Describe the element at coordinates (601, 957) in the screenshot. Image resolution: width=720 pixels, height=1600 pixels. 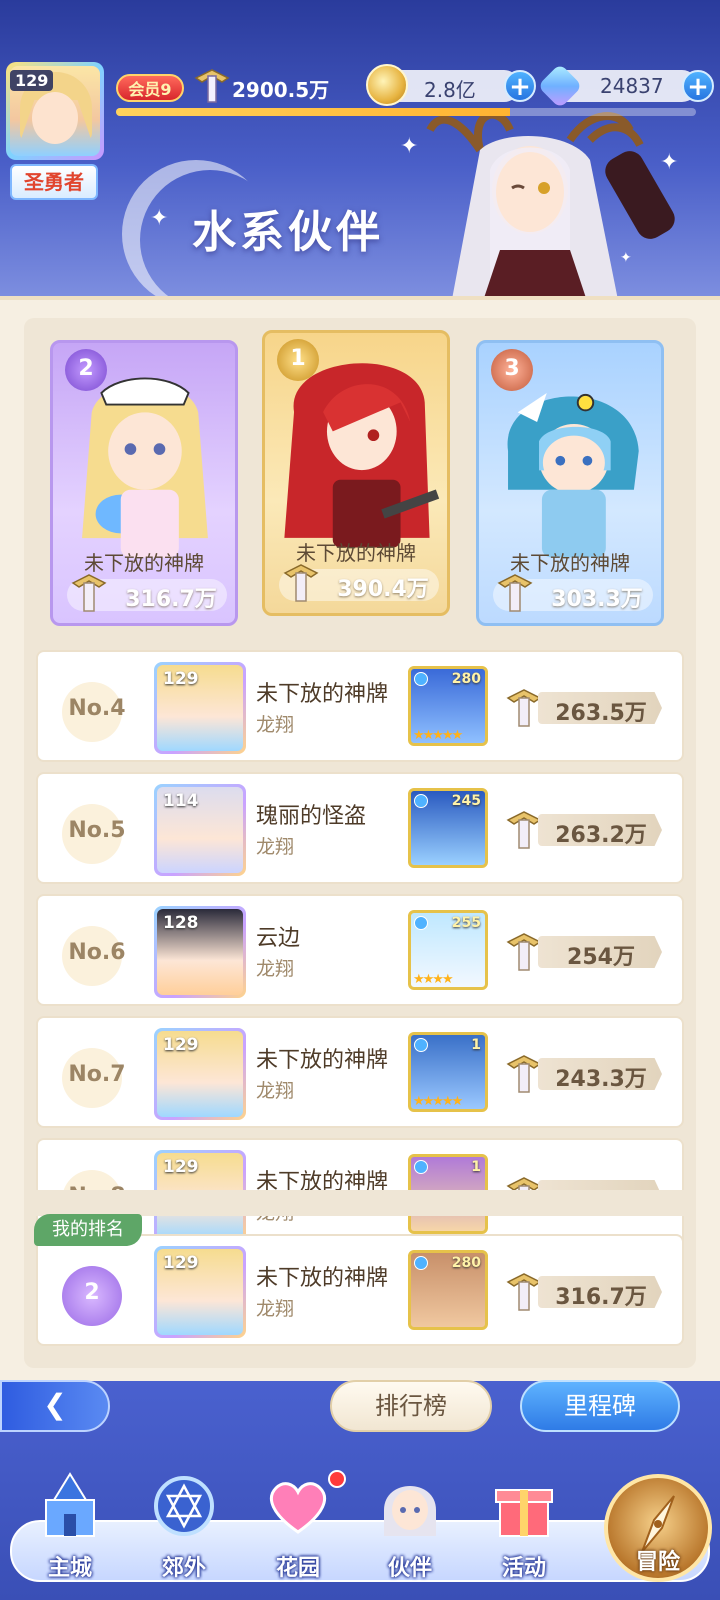
I see `score-value: 254万` at that location.